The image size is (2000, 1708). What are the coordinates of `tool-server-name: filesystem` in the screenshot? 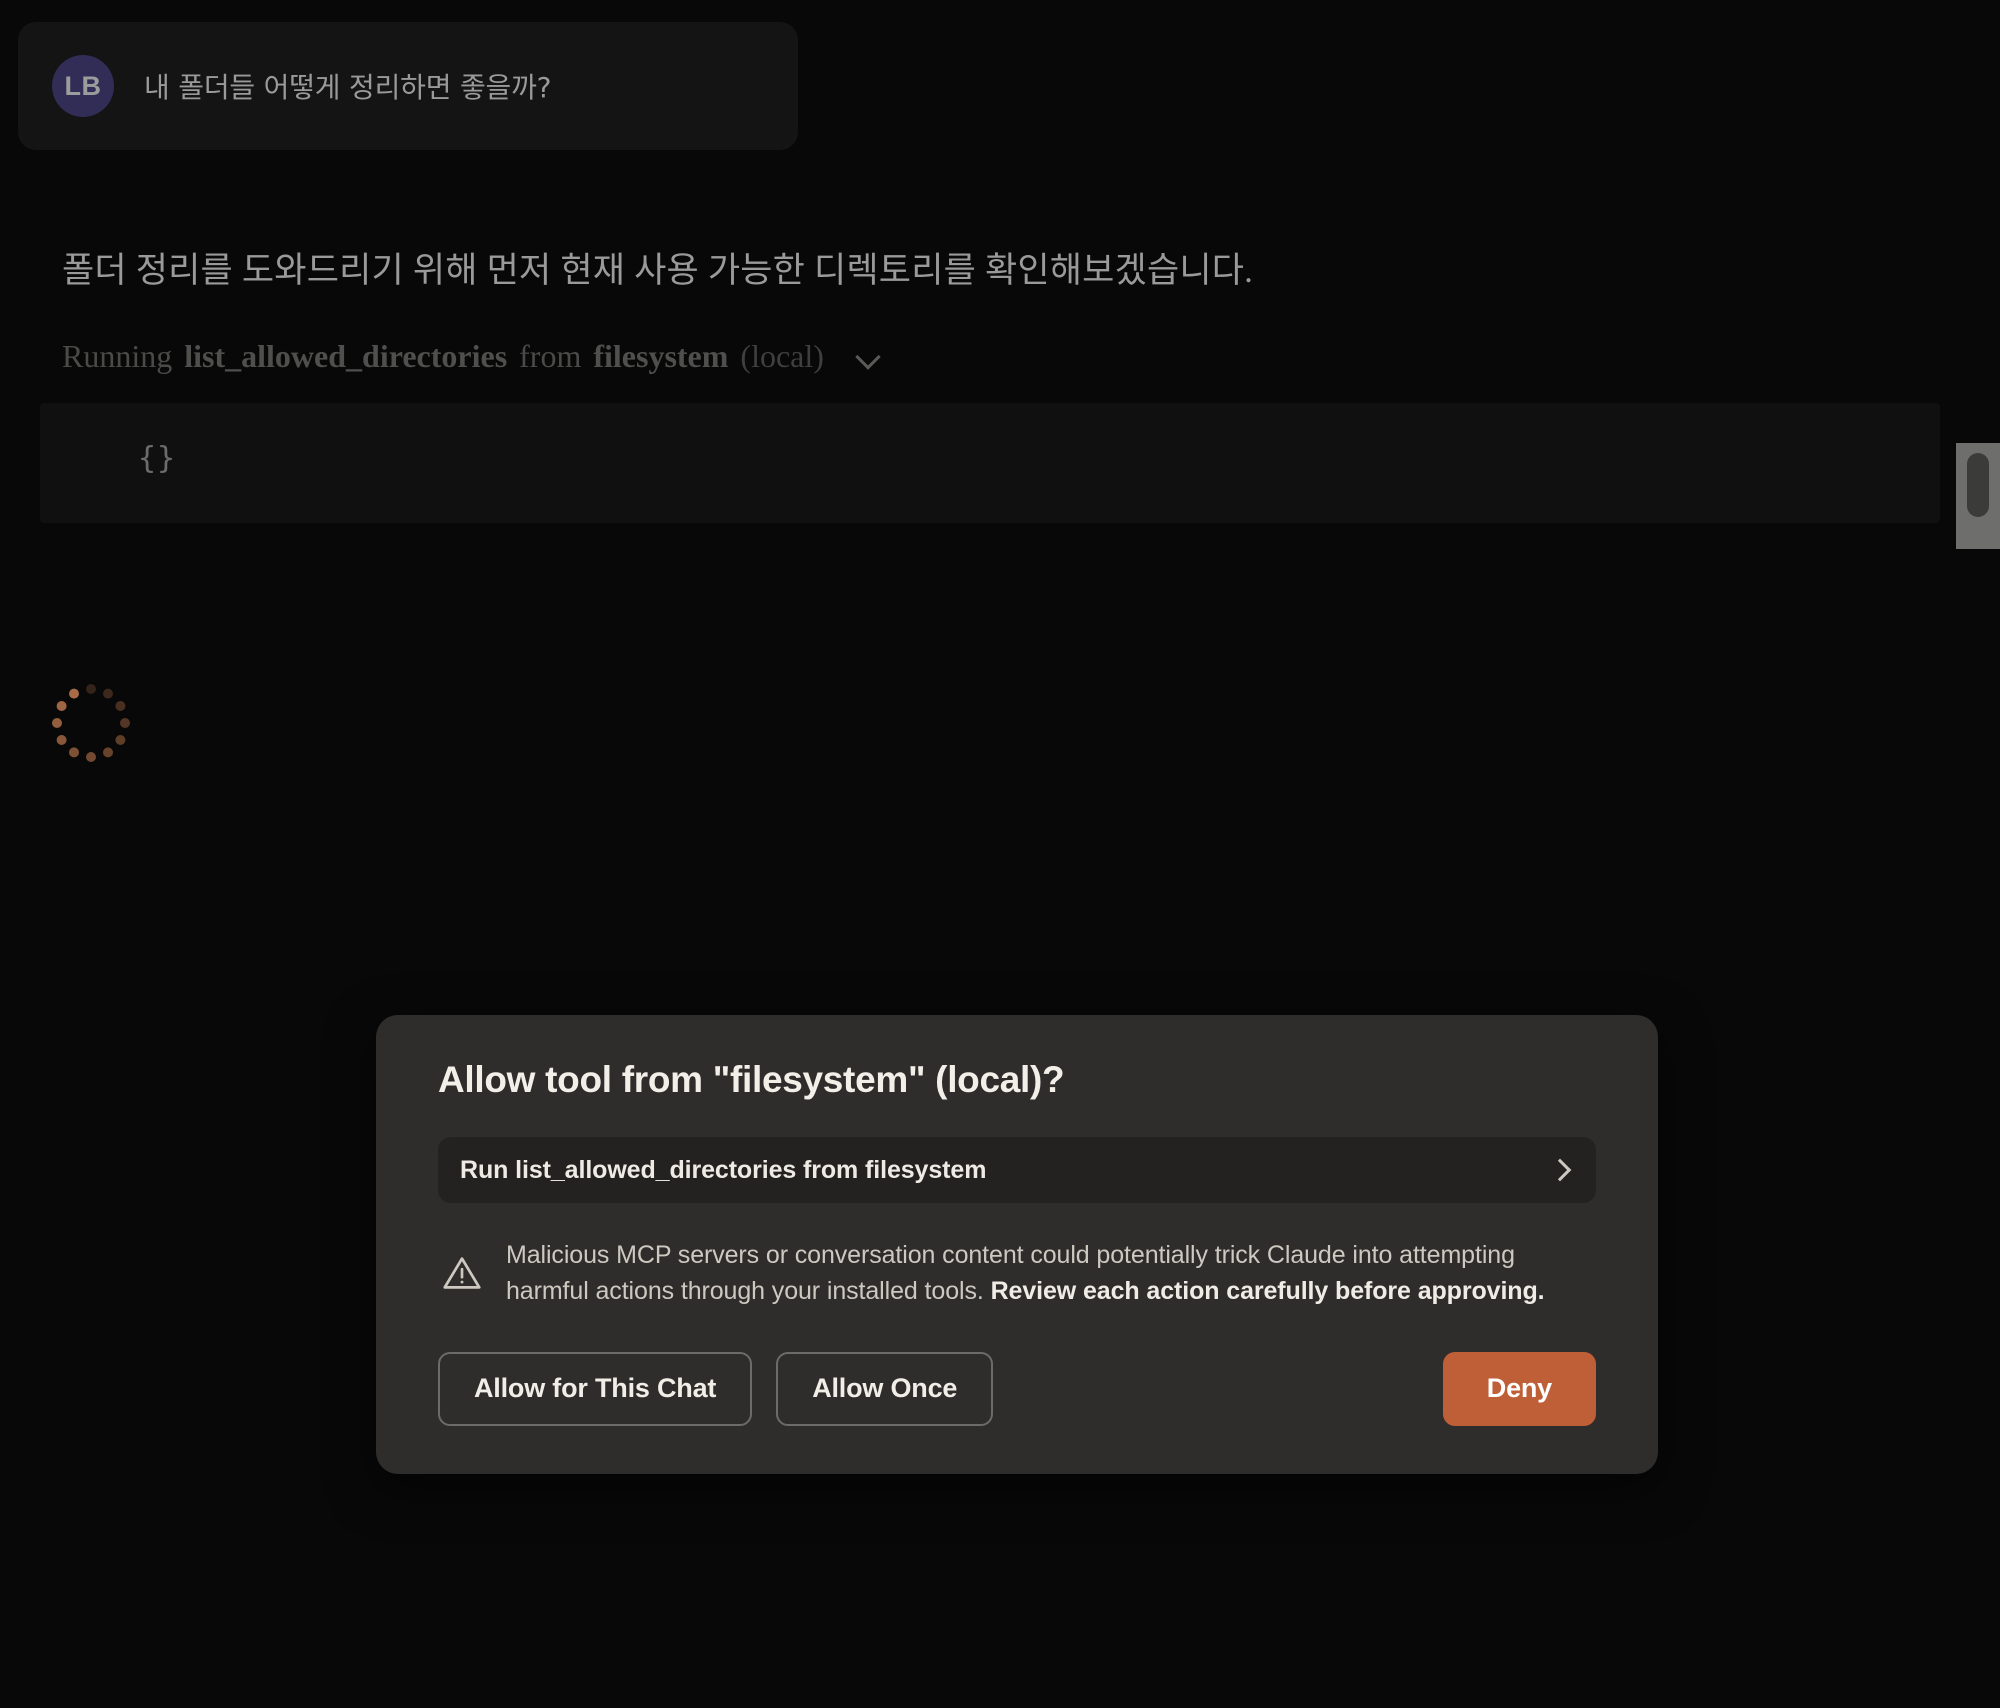 It's located at (661, 355).